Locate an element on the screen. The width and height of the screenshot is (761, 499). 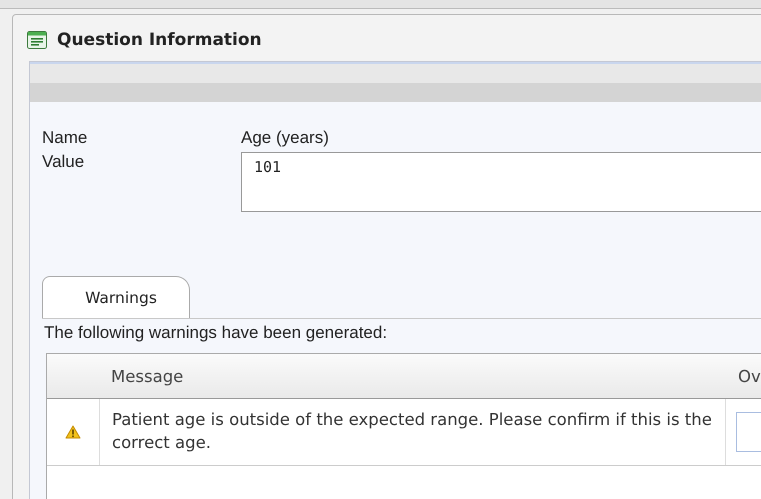
tab: Warnings is located at coordinates (116, 297).